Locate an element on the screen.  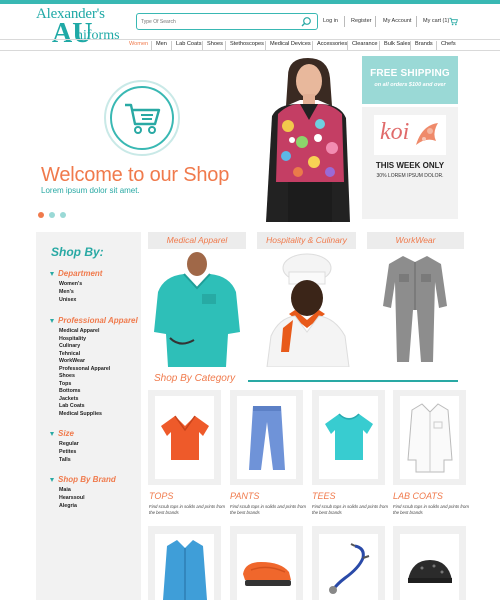
scrub-cap-image is located at coordinates (430, 571).